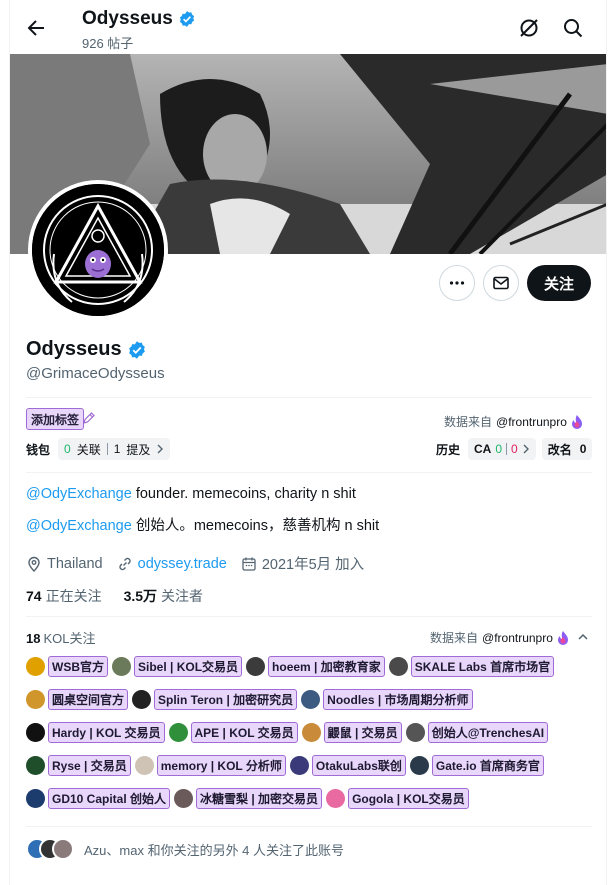 The image size is (612, 885). What do you see at coordinates (362, 732) in the screenshot?
I see `kol-tag: 鼹鼠 | 交易员` at bounding box center [362, 732].